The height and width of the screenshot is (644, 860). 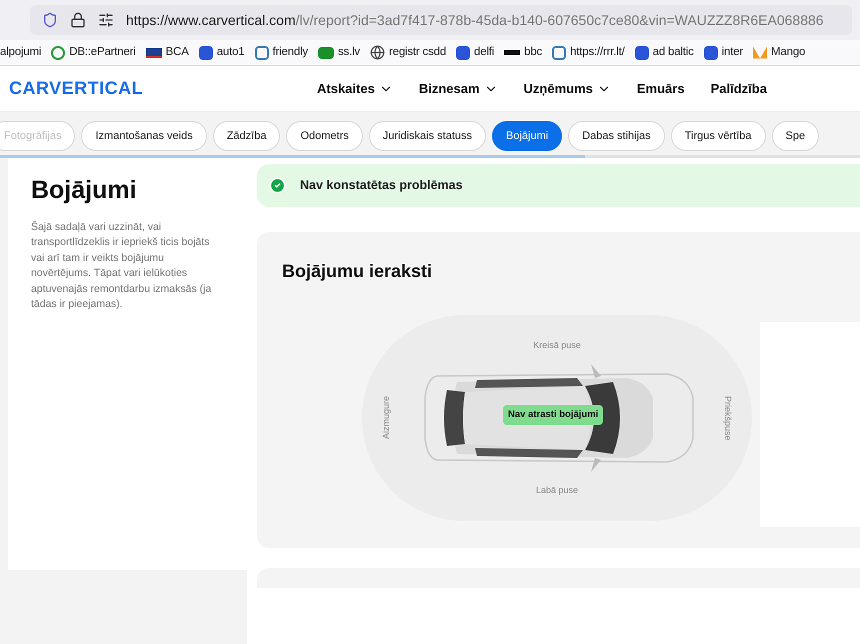 What do you see at coordinates (358, 271) in the screenshot?
I see `records-title: Bojājumu ieraksti` at bounding box center [358, 271].